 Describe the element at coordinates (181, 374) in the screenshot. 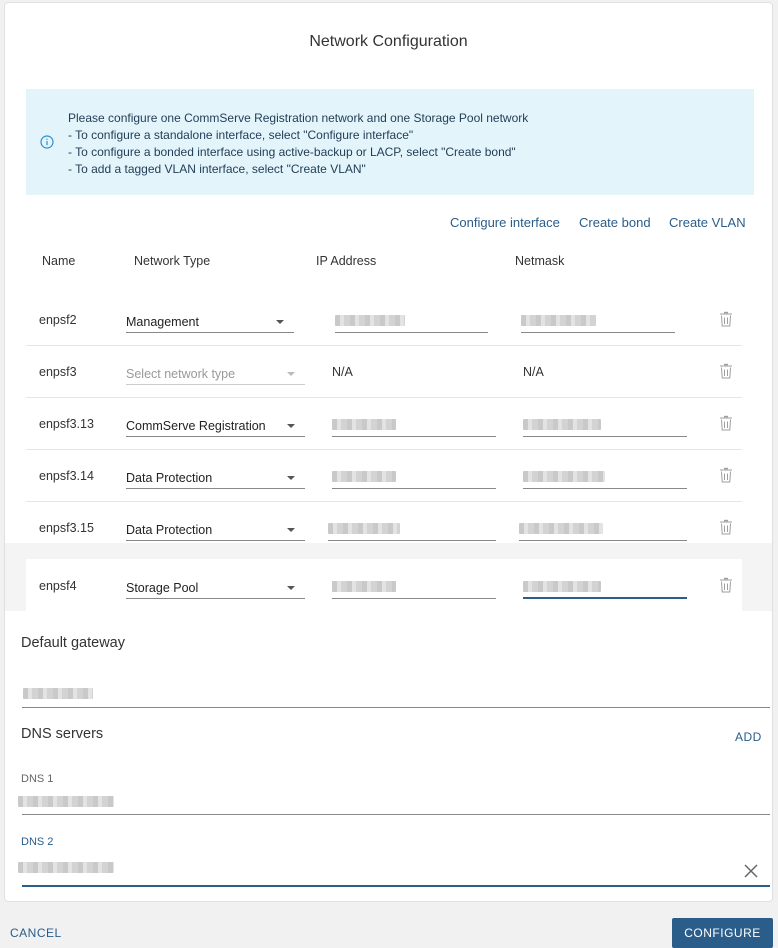

I see `network-type-placeholder: Select network type` at that location.